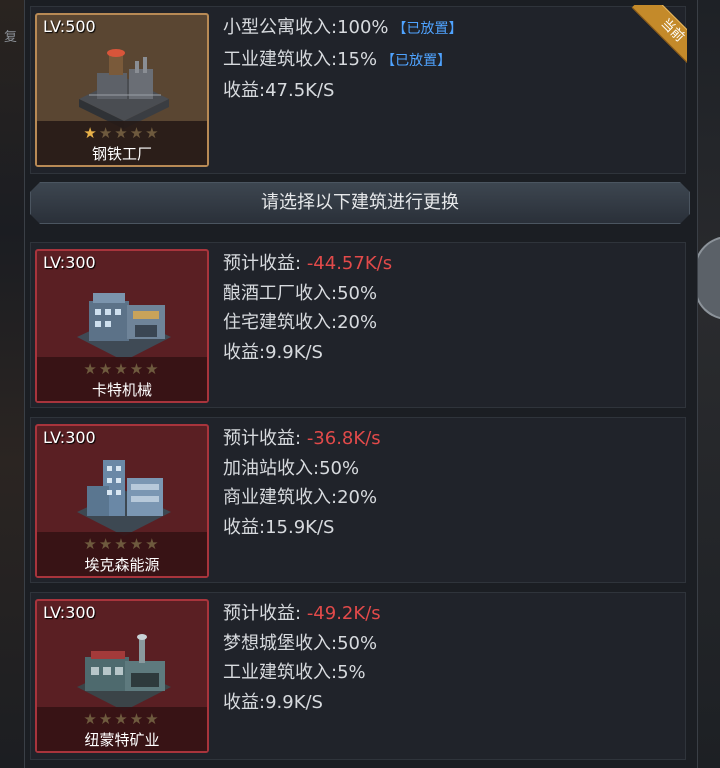  Describe the element at coordinates (302, 438) in the screenshot. I see `forecast-line: 预计收益: -36.8K/s` at that location.